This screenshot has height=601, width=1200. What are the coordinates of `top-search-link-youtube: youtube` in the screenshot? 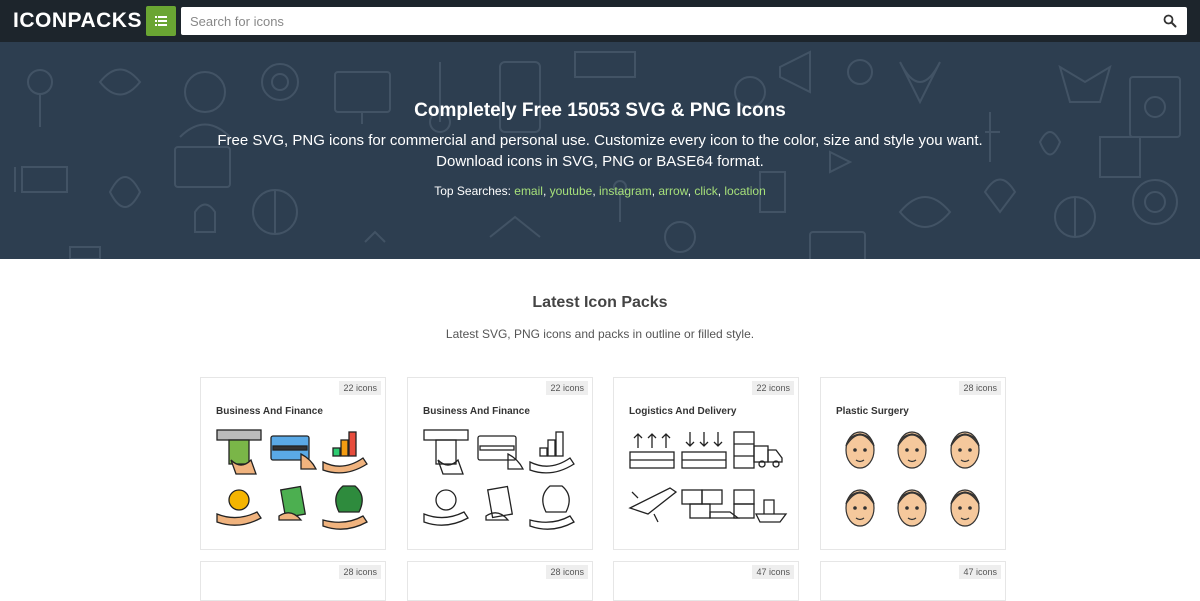 It's located at (571, 191).